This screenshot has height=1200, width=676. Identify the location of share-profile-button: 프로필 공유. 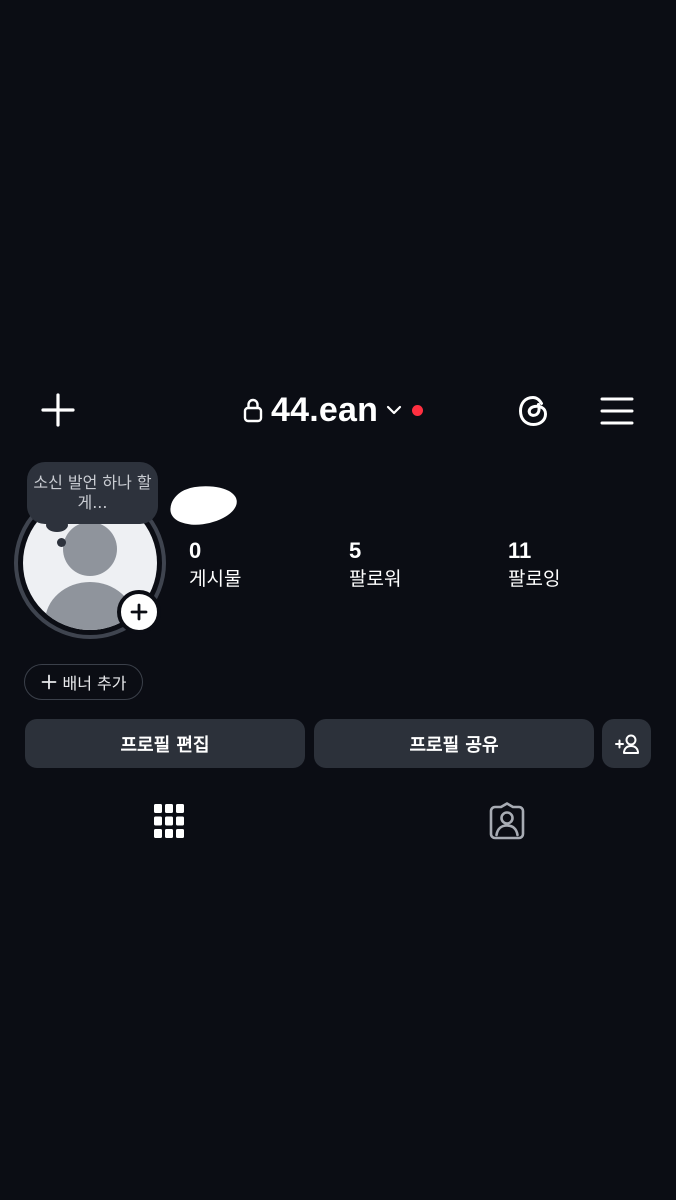
(454, 743).